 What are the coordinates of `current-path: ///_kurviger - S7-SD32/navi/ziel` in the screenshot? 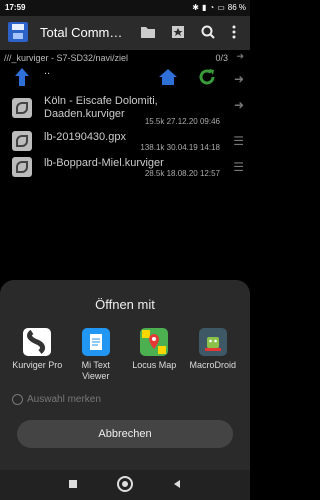 It's located at (66, 58).